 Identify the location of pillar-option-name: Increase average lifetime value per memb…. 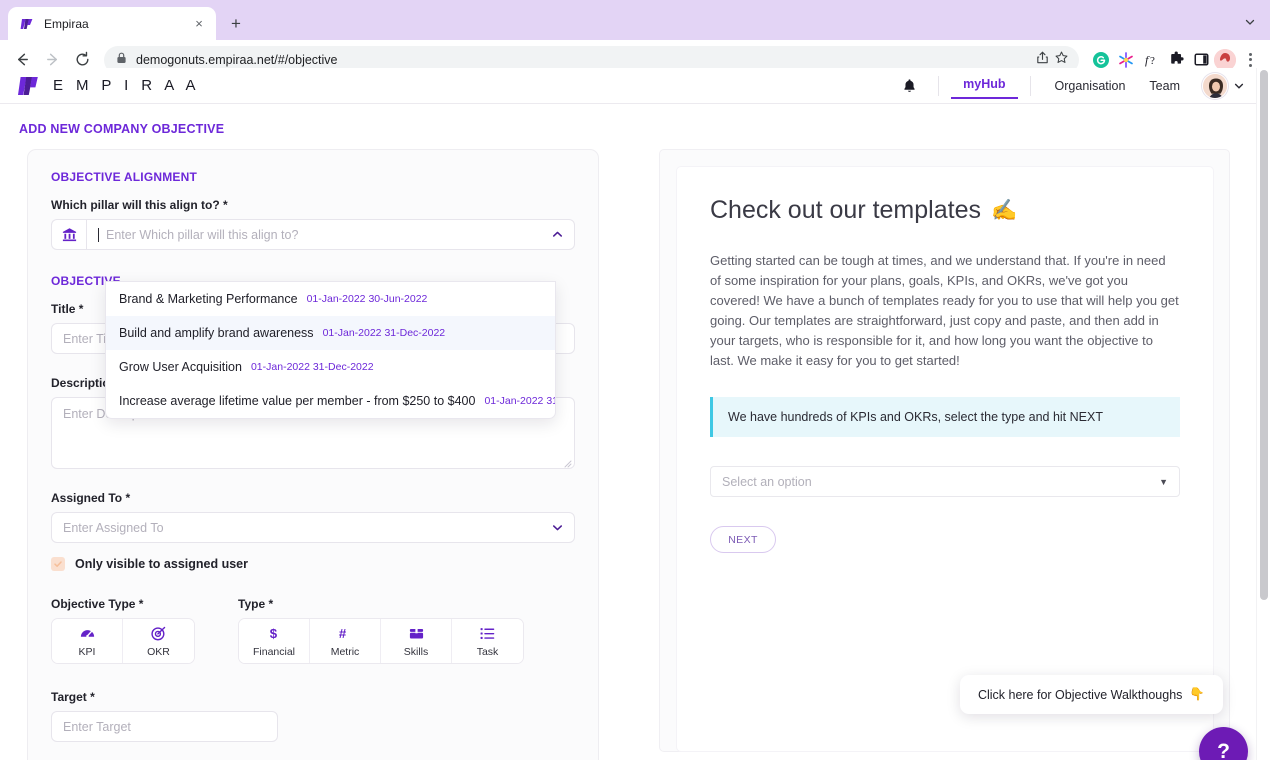
(297, 401).